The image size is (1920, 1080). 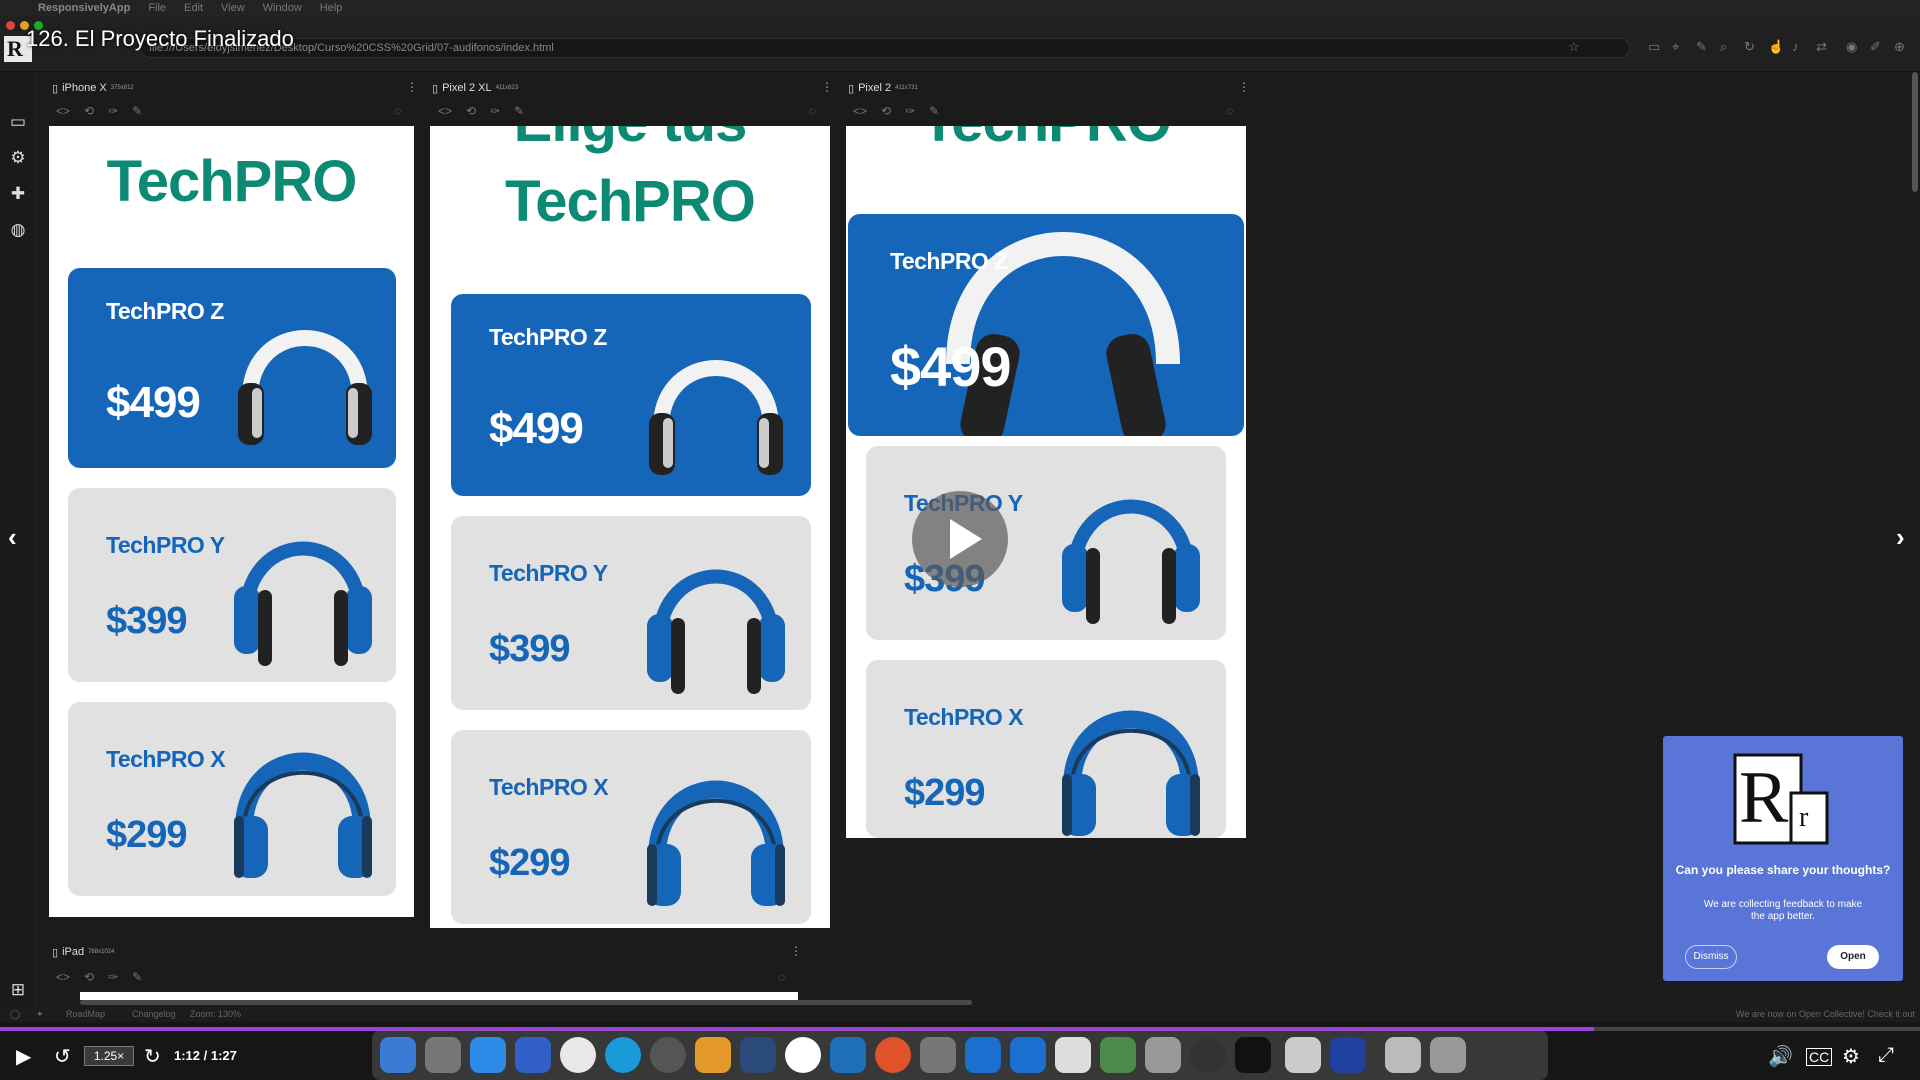 What do you see at coordinates (193, 8) in the screenshot?
I see `menu-edit: Edit` at bounding box center [193, 8].